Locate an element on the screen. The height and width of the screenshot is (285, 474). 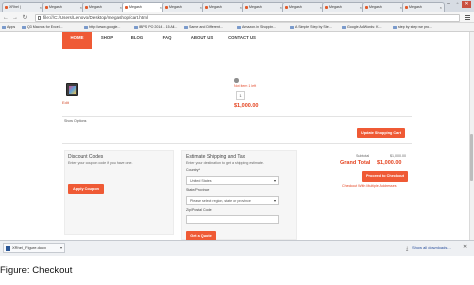
tab-close-icon: × is located at coordinates (441, 7).